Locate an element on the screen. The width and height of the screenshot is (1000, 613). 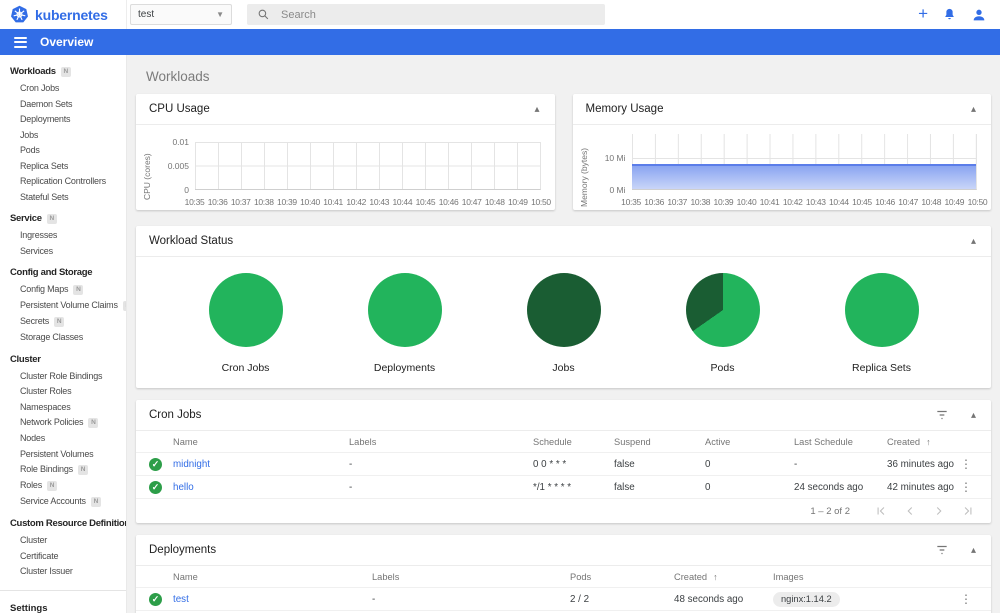
search-bar is located at coordinates (426, 14).